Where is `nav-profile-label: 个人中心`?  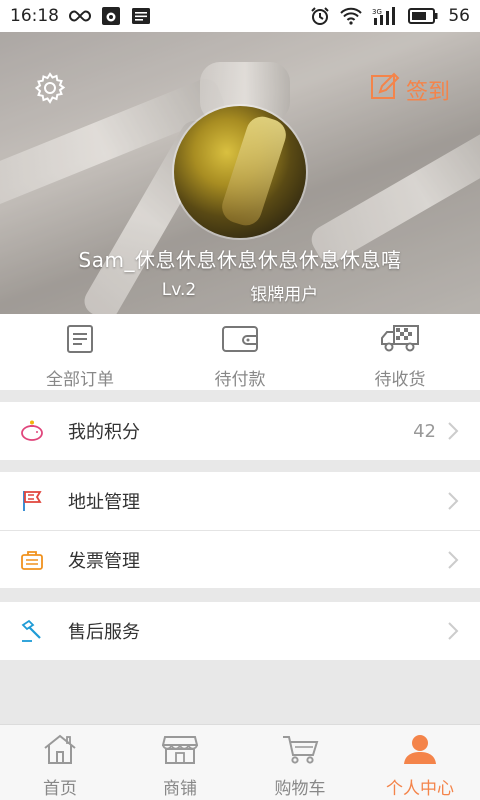
nav-profile-label: 个人中心 is located at coordinates (420, 789).